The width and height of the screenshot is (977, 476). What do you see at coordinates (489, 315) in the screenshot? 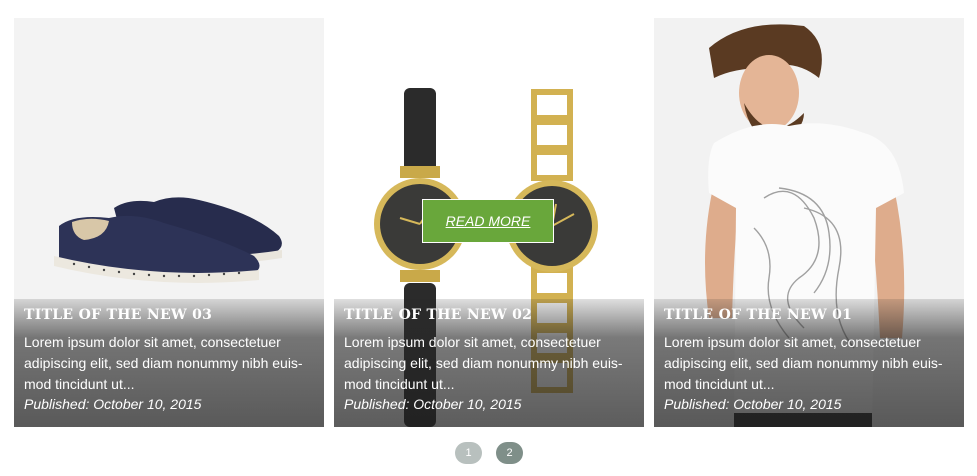
I see `card-title: Title of the new 02` at bounding box center [489, 315].